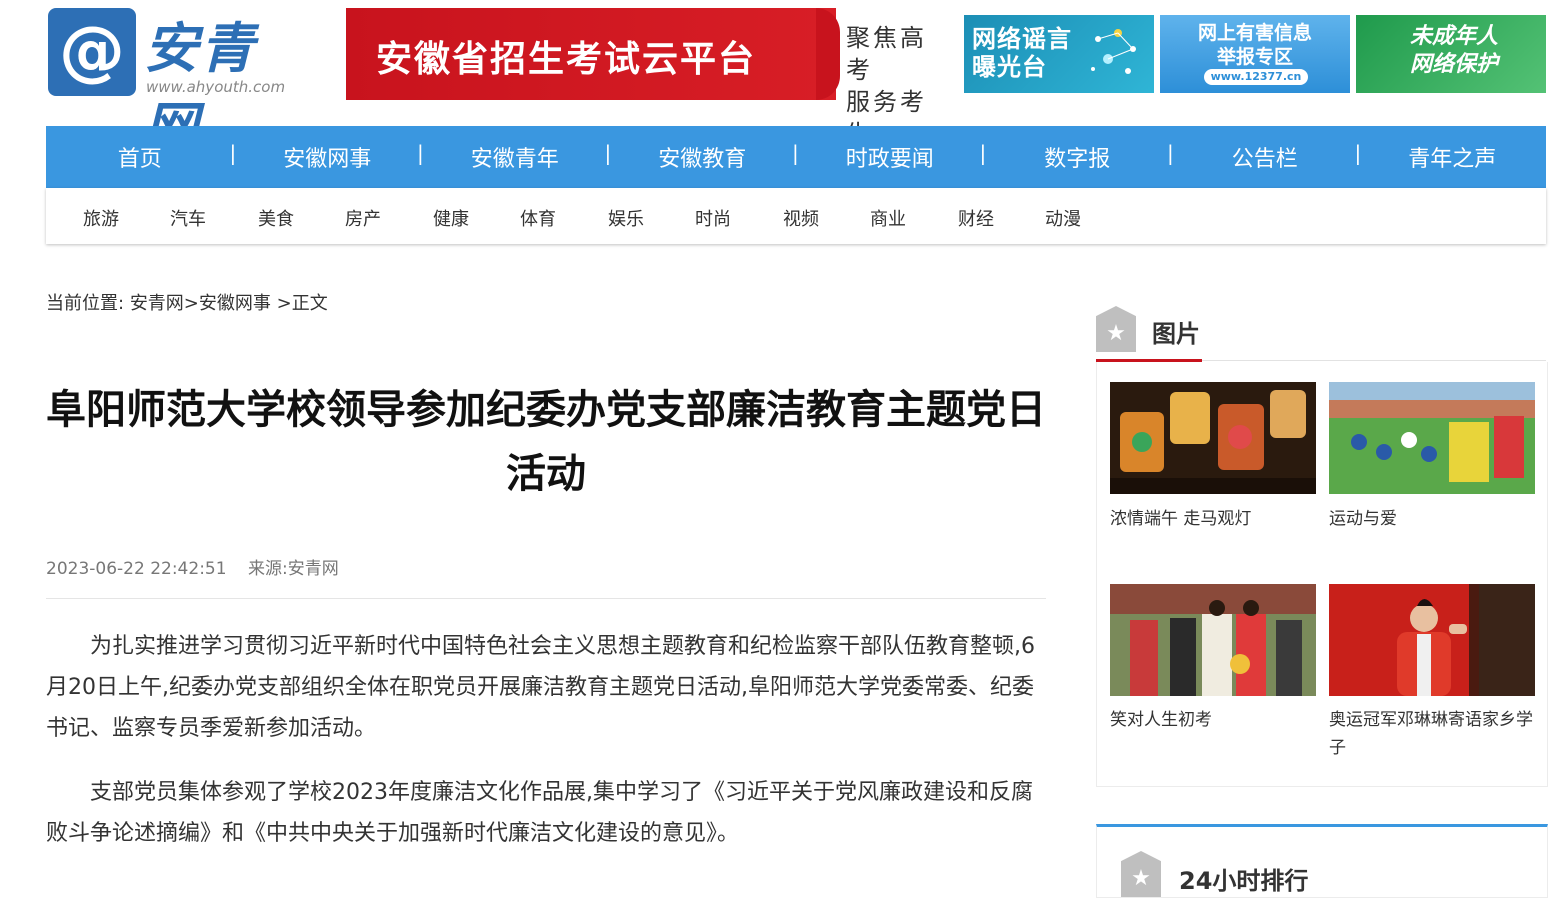  I want to click on rumor-exposure-ad: 网络谣言 曝光台, so click(1059, 54).